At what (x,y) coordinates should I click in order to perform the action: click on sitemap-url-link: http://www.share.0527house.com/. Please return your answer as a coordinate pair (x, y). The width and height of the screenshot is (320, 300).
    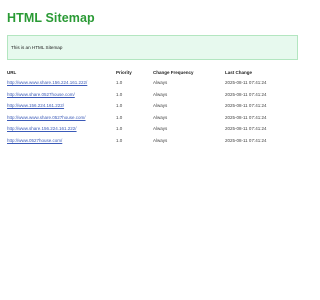
    Looking at the image, I should click on (41, 95).